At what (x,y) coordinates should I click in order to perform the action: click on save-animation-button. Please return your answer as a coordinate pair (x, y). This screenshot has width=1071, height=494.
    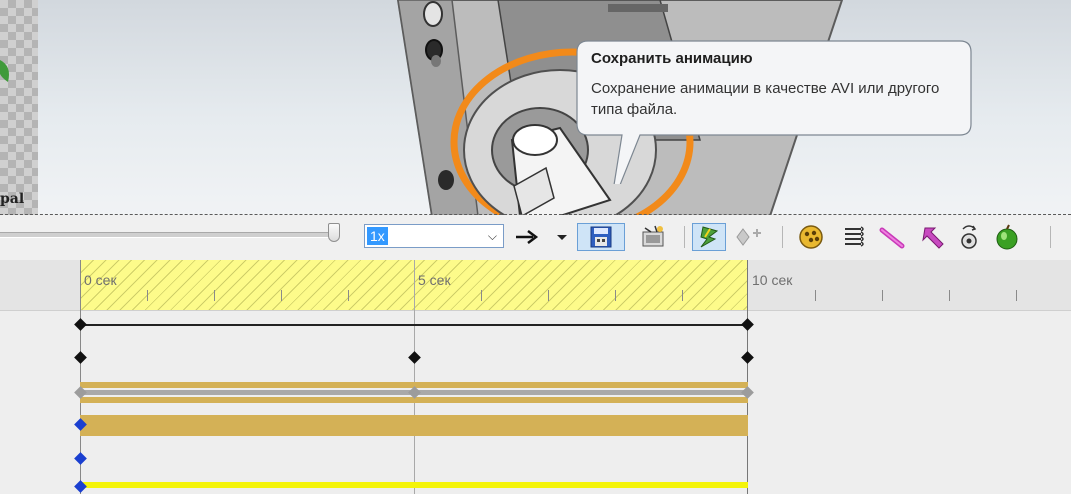
    Looking at the image, I should click on (601, 237).